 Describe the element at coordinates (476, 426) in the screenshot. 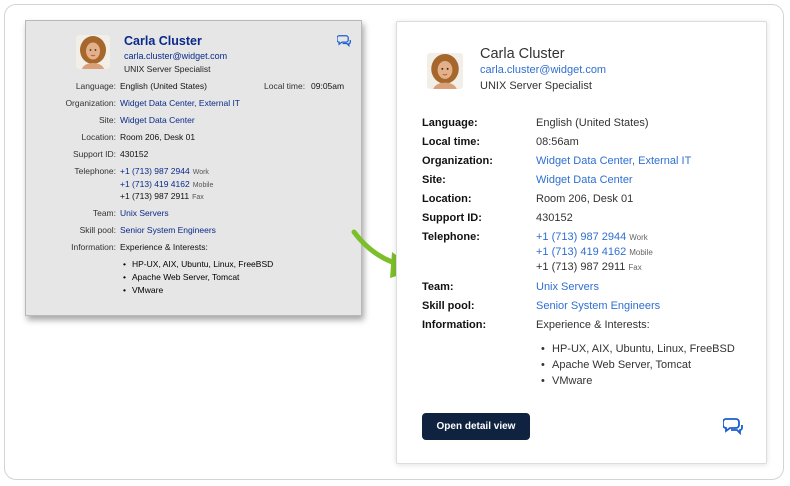

I see `open-detail-view-button: Open detail view` at that location.